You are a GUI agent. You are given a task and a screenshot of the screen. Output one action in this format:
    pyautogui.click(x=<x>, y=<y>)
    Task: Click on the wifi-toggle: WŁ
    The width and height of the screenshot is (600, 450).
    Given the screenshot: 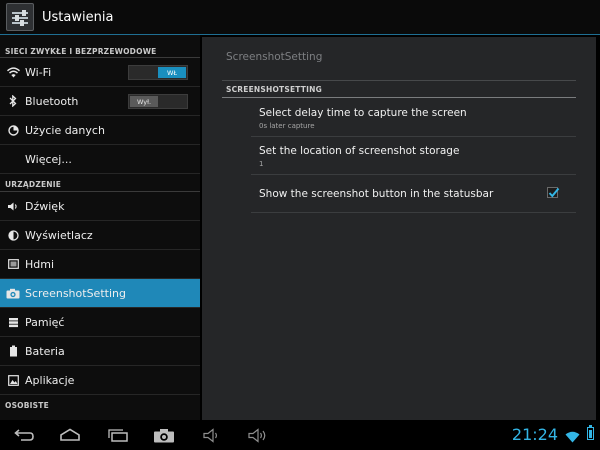 What is the action you would take?
    pyautogui.click(x=158, y=72)
    